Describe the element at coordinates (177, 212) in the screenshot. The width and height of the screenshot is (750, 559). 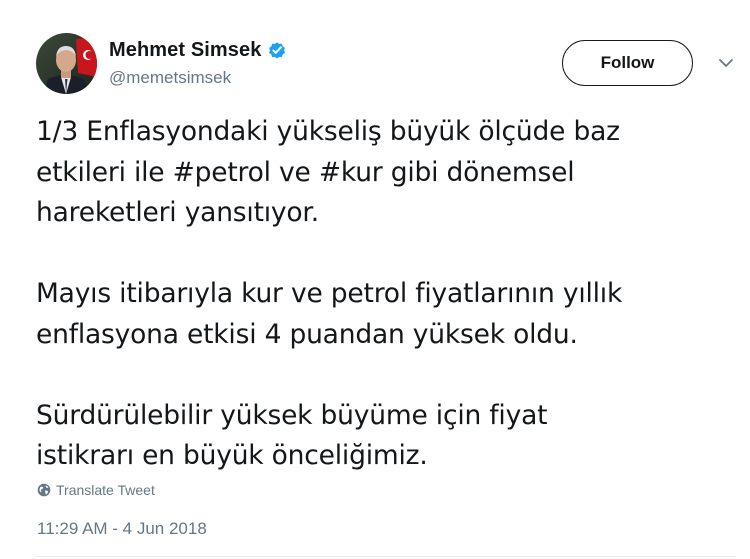
I see `tweet-line: hareketleri yansıtıyor.` at that location.